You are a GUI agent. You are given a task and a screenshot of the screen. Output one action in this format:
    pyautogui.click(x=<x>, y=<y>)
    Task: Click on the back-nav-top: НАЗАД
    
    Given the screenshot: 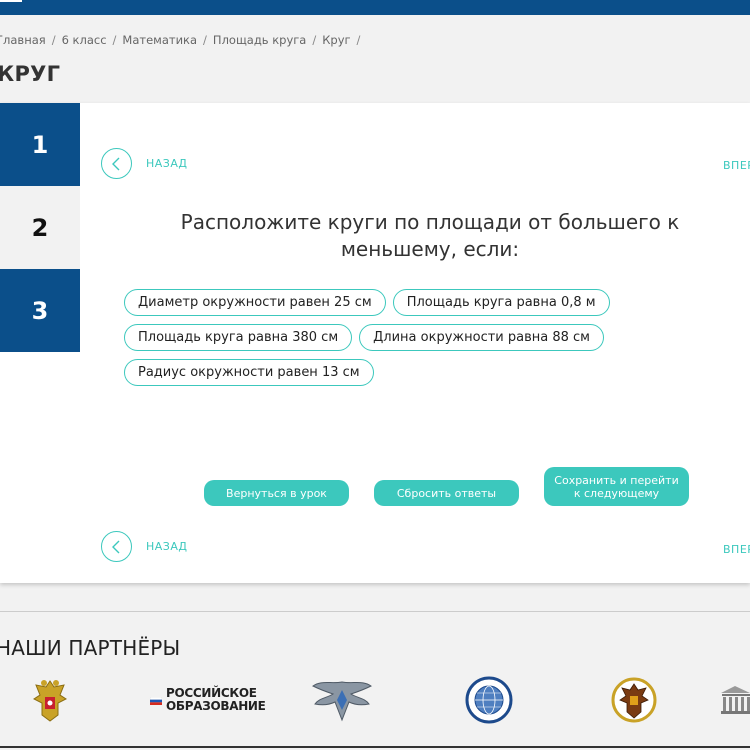 What is the action you would take?
    pyautogui.click(x=144, y=163)
    